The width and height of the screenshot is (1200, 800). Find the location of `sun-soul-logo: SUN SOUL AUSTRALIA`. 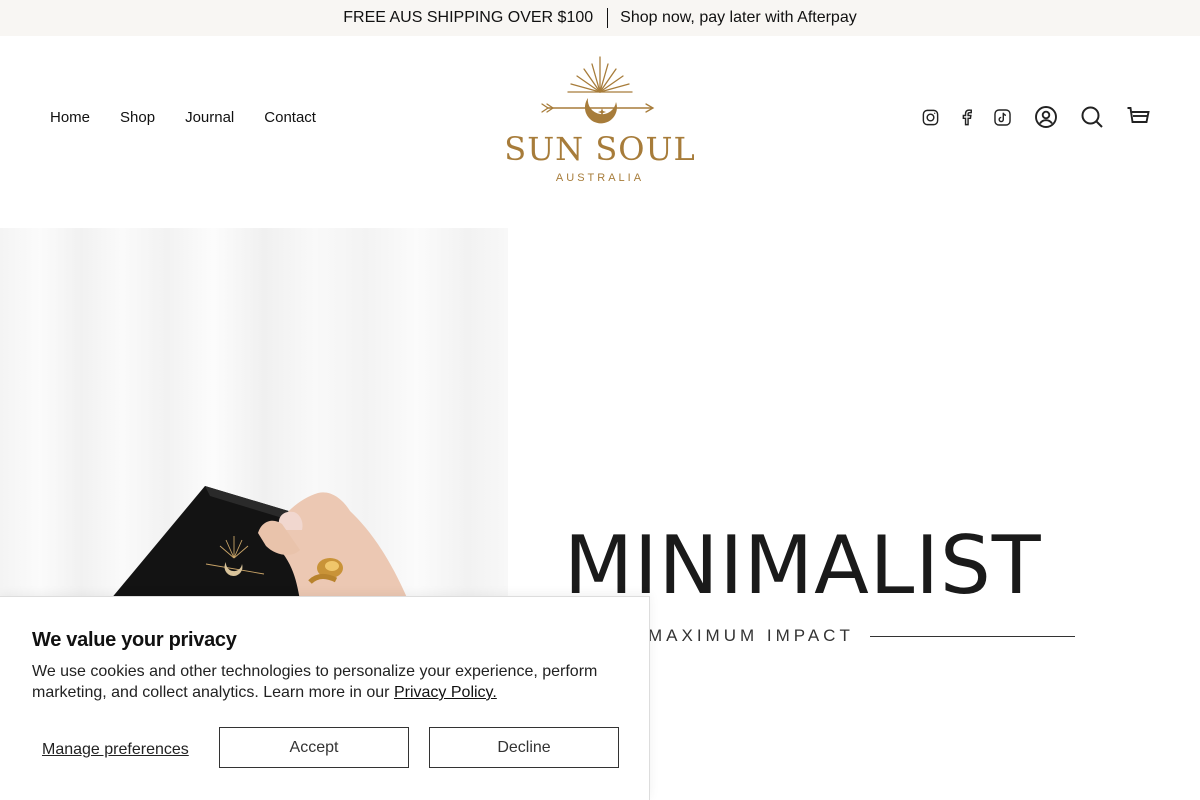

sun-soul-logo: SUN SOUL AUSTRALIA is located at coordinates (600, 121).